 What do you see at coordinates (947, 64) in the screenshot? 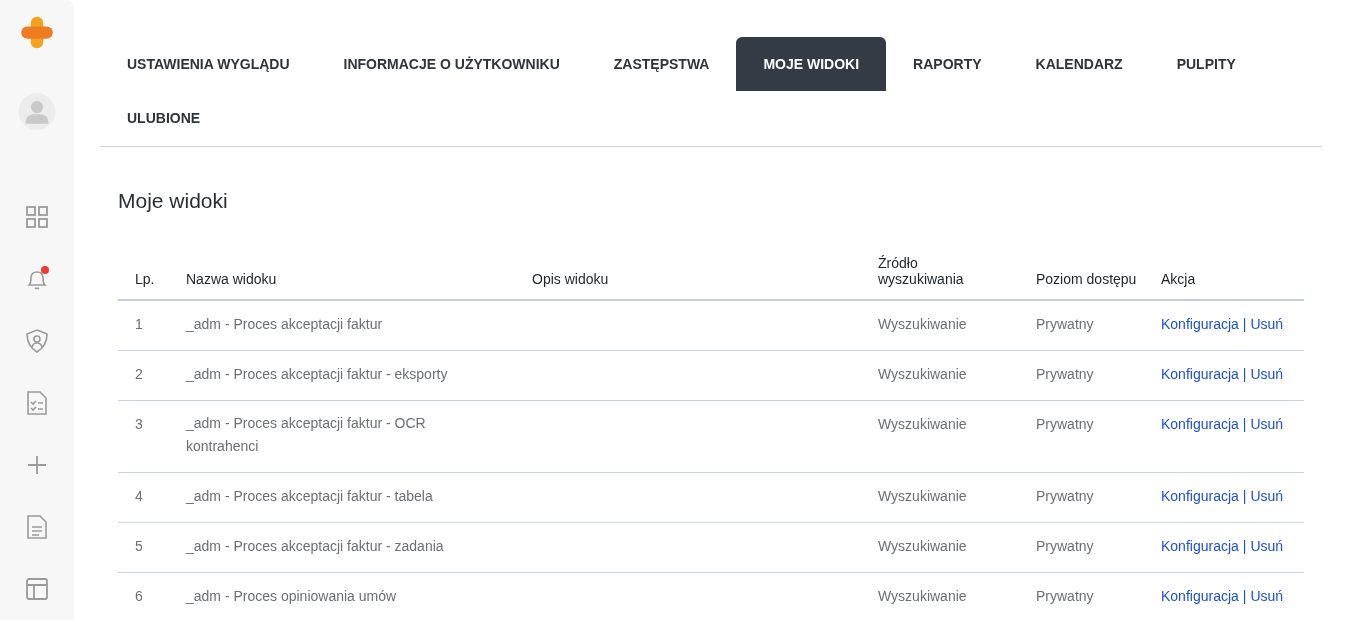
I see `tab: RAPORTY` at bounding box center [947, 64].